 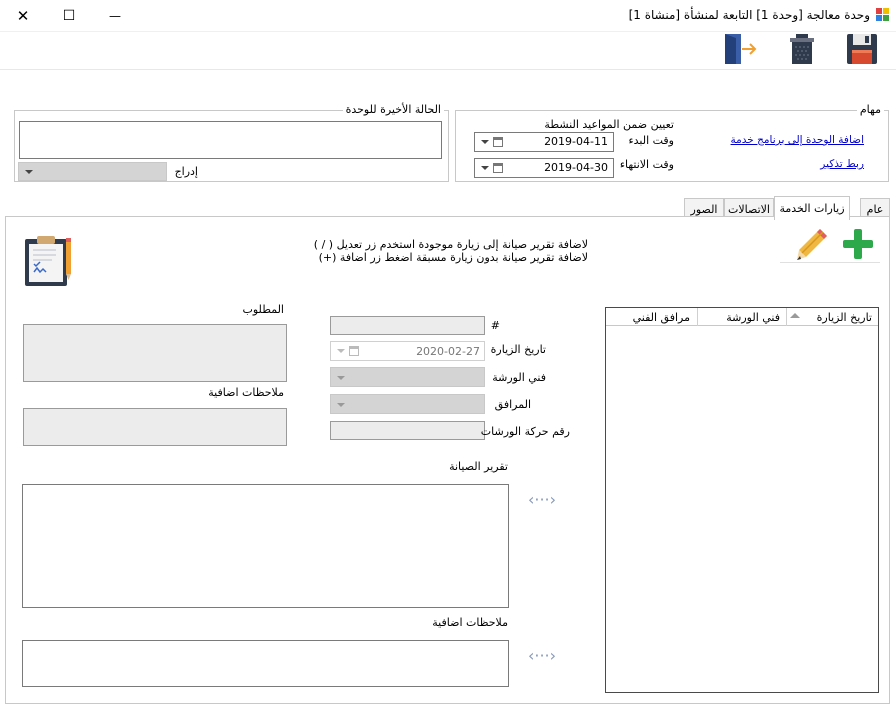 I want to click on workshop-move-number-label: رقم حركة الورشات, so click(x=525, y=431).